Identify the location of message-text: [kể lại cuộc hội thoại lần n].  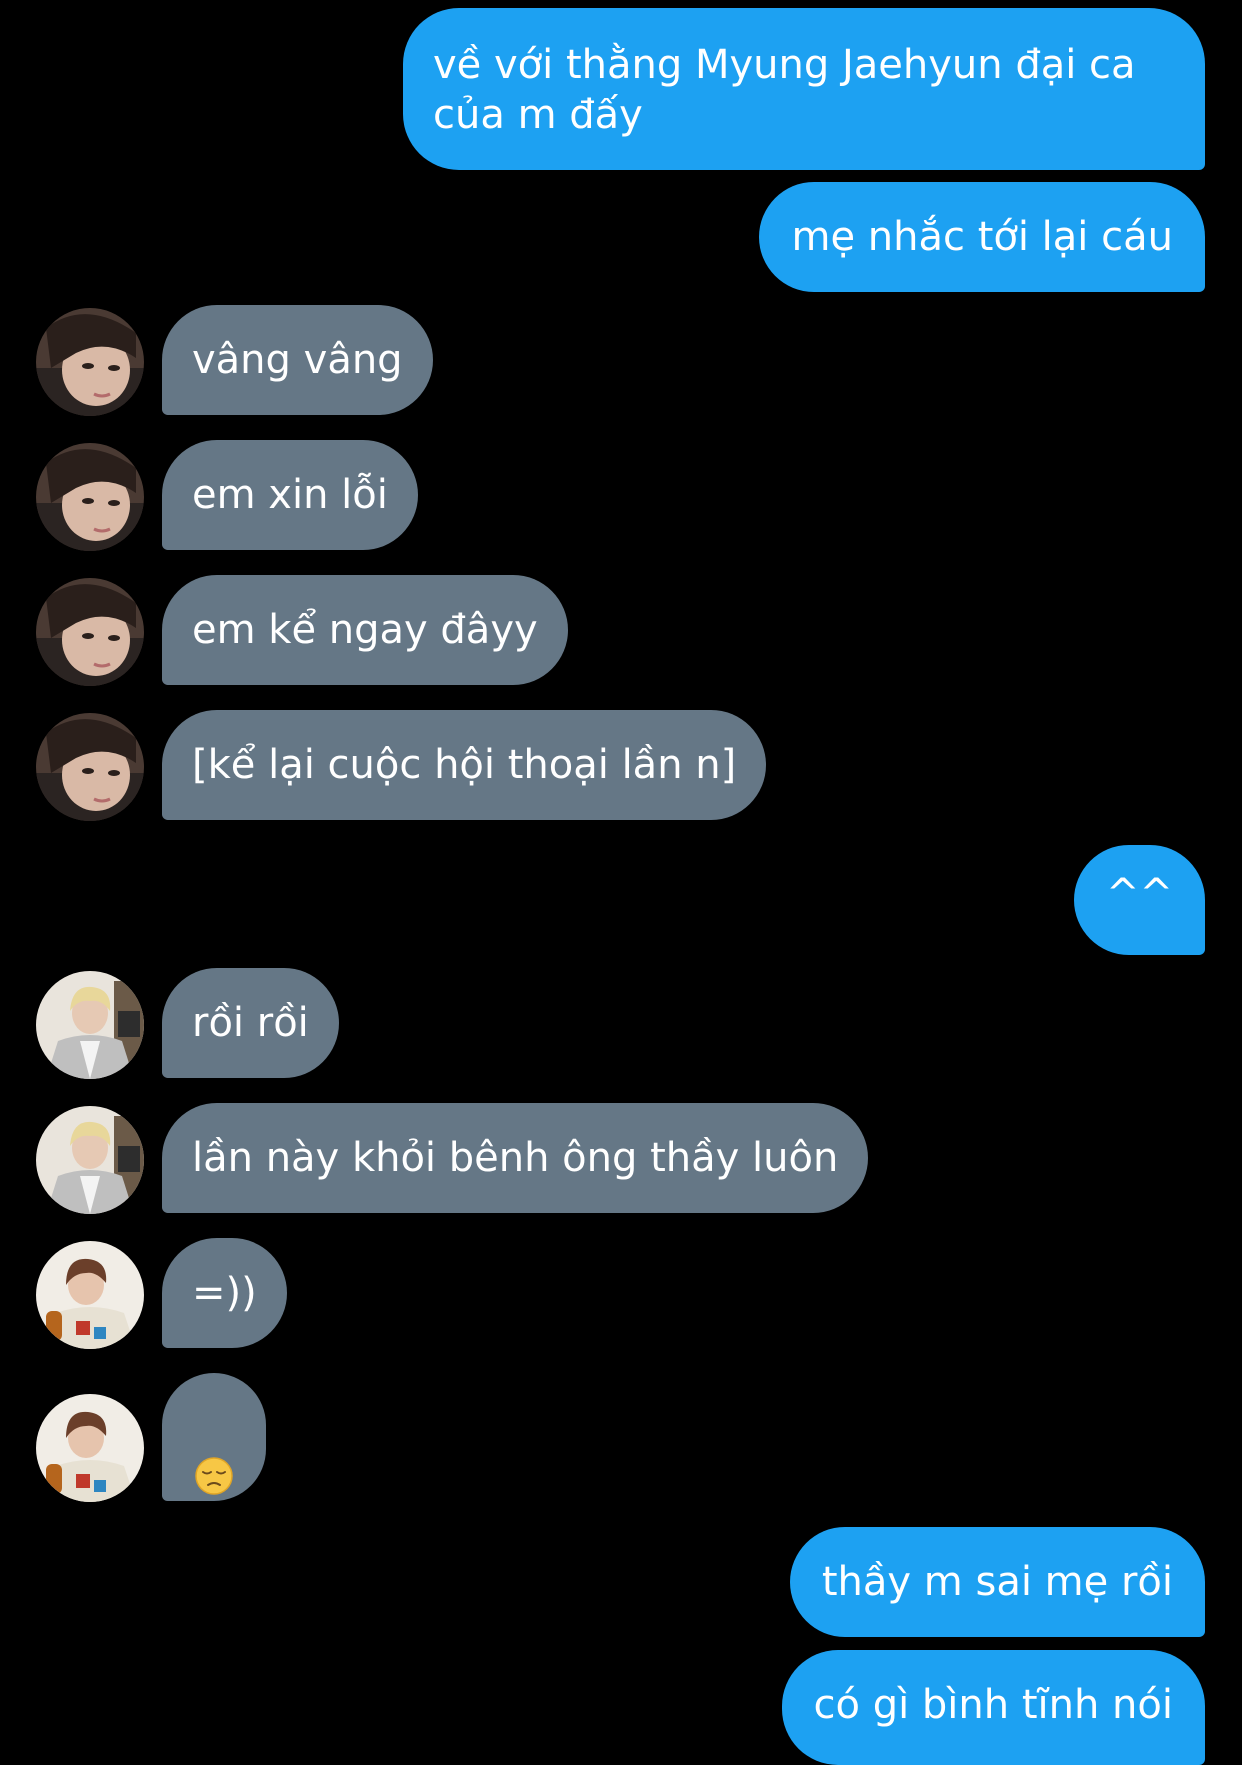
(464, 765).